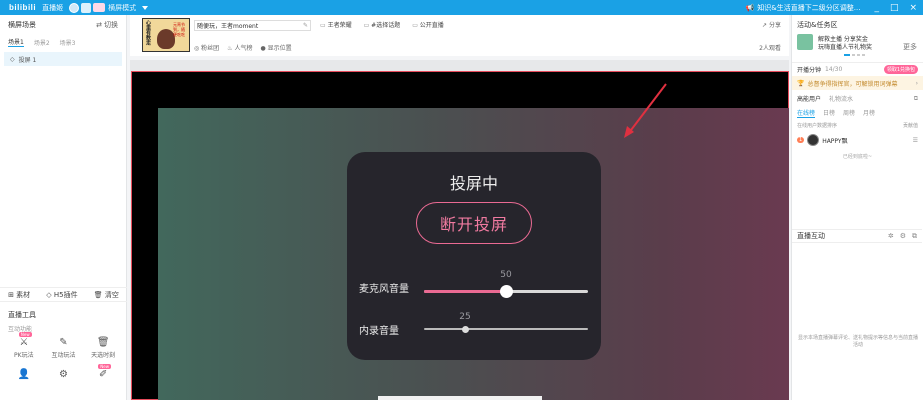 Image resolution: width=923 pixels, height=400 pixels. Describe the element at coordinates (835, 141) in the screenshot. I see `user-name: HAPPY飘` at that location.